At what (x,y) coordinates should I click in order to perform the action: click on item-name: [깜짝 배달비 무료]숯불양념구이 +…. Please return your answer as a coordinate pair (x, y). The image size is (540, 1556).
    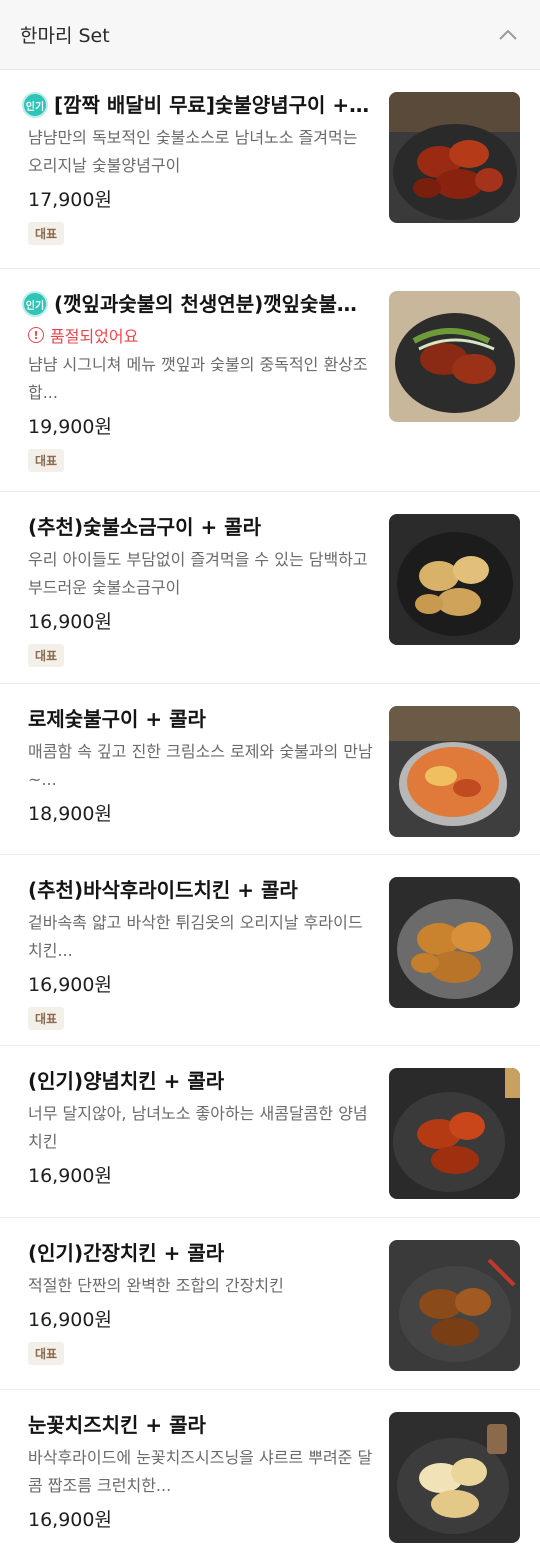
    Looking at the image, I should click on (212, 105).